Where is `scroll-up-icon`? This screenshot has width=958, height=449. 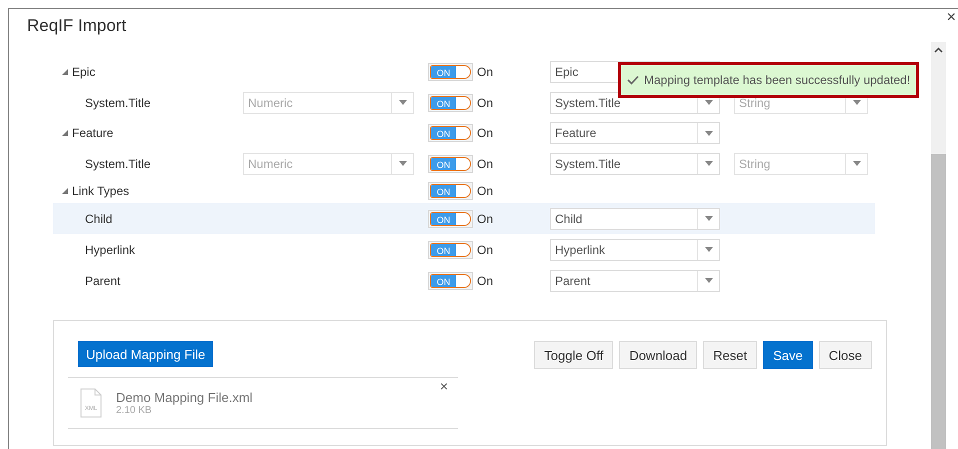
scroll-up-icon is located at coordinates (938, 50).